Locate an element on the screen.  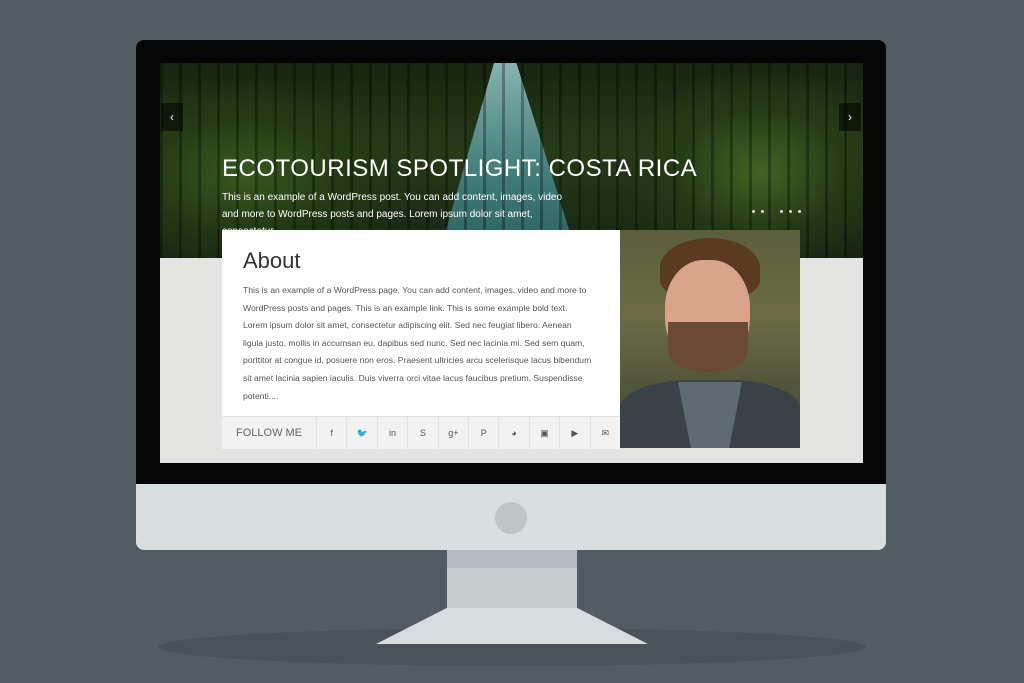
pinterest-button: P is located at coordinates (484, 433).